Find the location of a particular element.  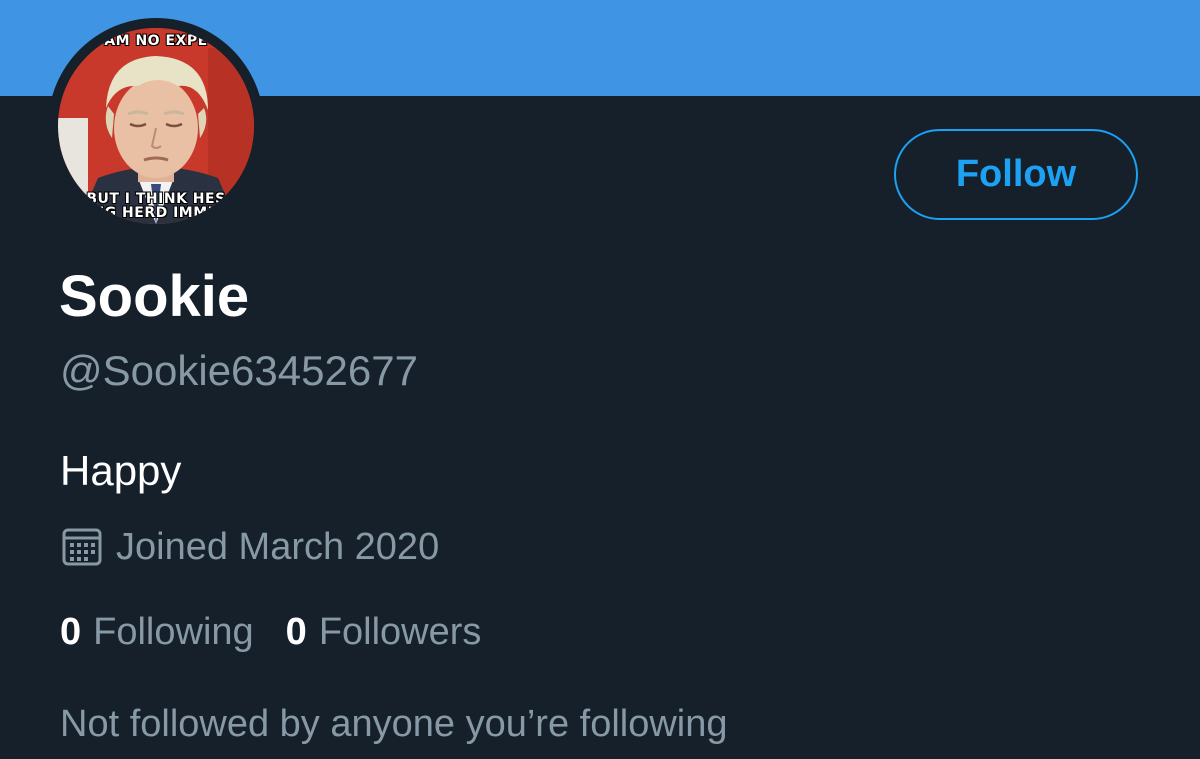

follow-stats: 0 Following 0 Followers is located at coordinates (286, 632).